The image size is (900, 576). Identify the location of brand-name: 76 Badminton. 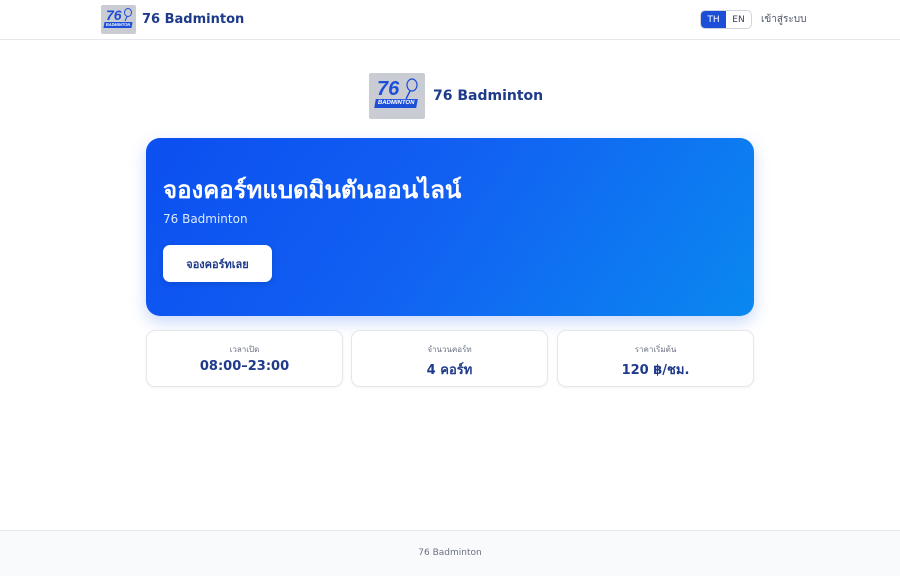
(193, 19).